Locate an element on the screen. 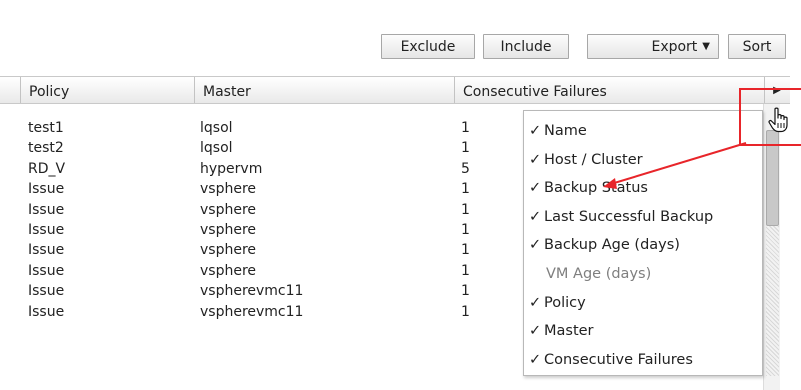 Image resolution: width=801 pixels, height=390 pixels. cell-policy: test2 is located at coordinates (46, 148).